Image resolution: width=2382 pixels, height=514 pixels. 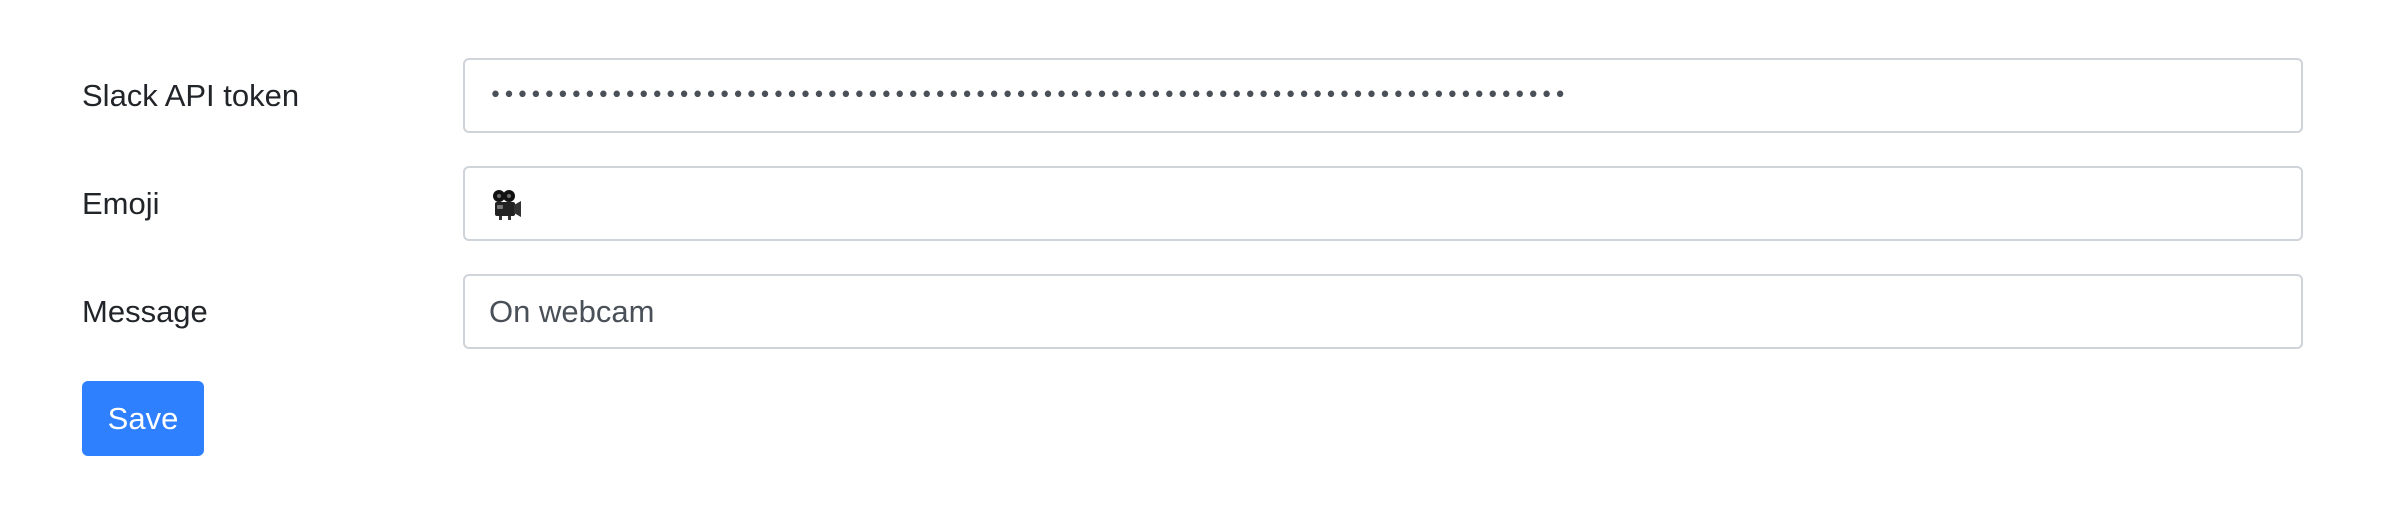 What do you see at coordinates (143, 418) in the screenshot?
I see `save-button: Save` at bounding box center [143, 418].